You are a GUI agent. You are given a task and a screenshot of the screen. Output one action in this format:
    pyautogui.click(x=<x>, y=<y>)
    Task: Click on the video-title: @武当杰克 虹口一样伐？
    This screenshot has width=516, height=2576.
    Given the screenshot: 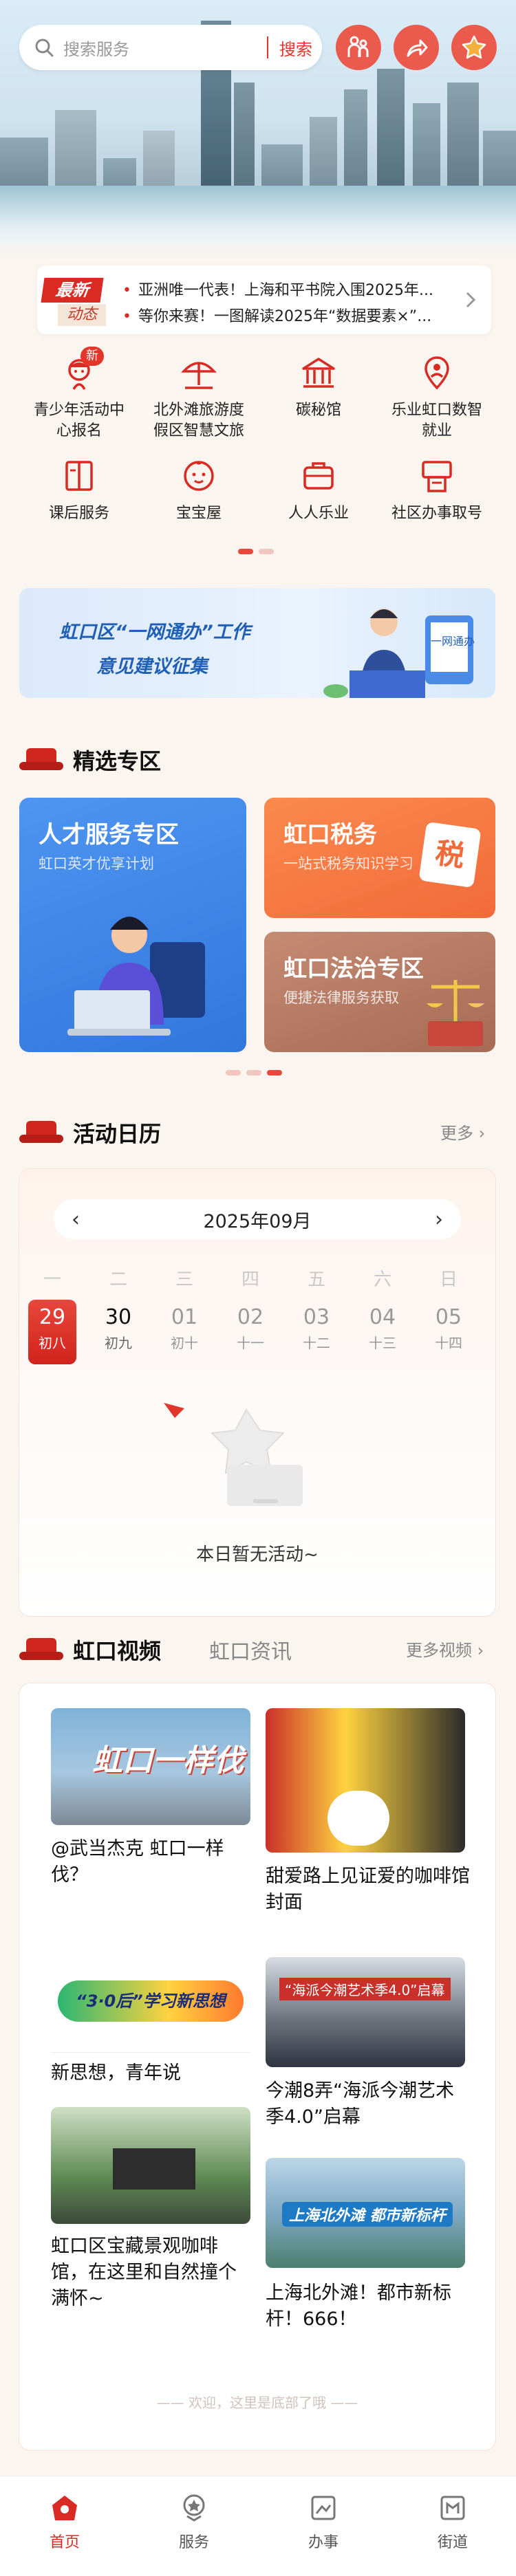 What is the action you would take?
    pyautogui.click(x=150, y=1862)
    